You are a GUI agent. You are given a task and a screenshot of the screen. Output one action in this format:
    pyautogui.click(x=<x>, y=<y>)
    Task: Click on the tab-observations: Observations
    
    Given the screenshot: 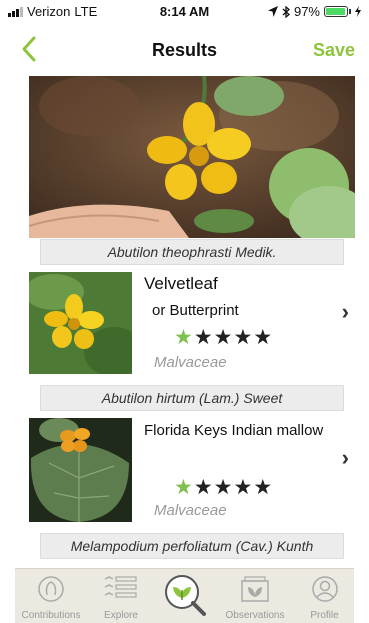 What is the action you would take?
    pyautogui.click(x=255, y=596)
    